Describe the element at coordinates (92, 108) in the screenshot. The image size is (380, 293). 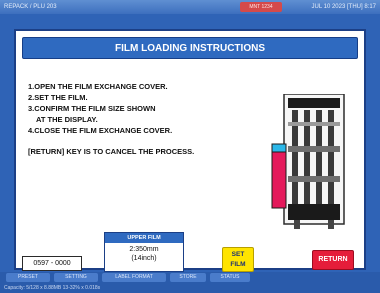
I see `instruction-line-3: 3.CONFIRM THE FILM SIZE SHOWN` at that location.